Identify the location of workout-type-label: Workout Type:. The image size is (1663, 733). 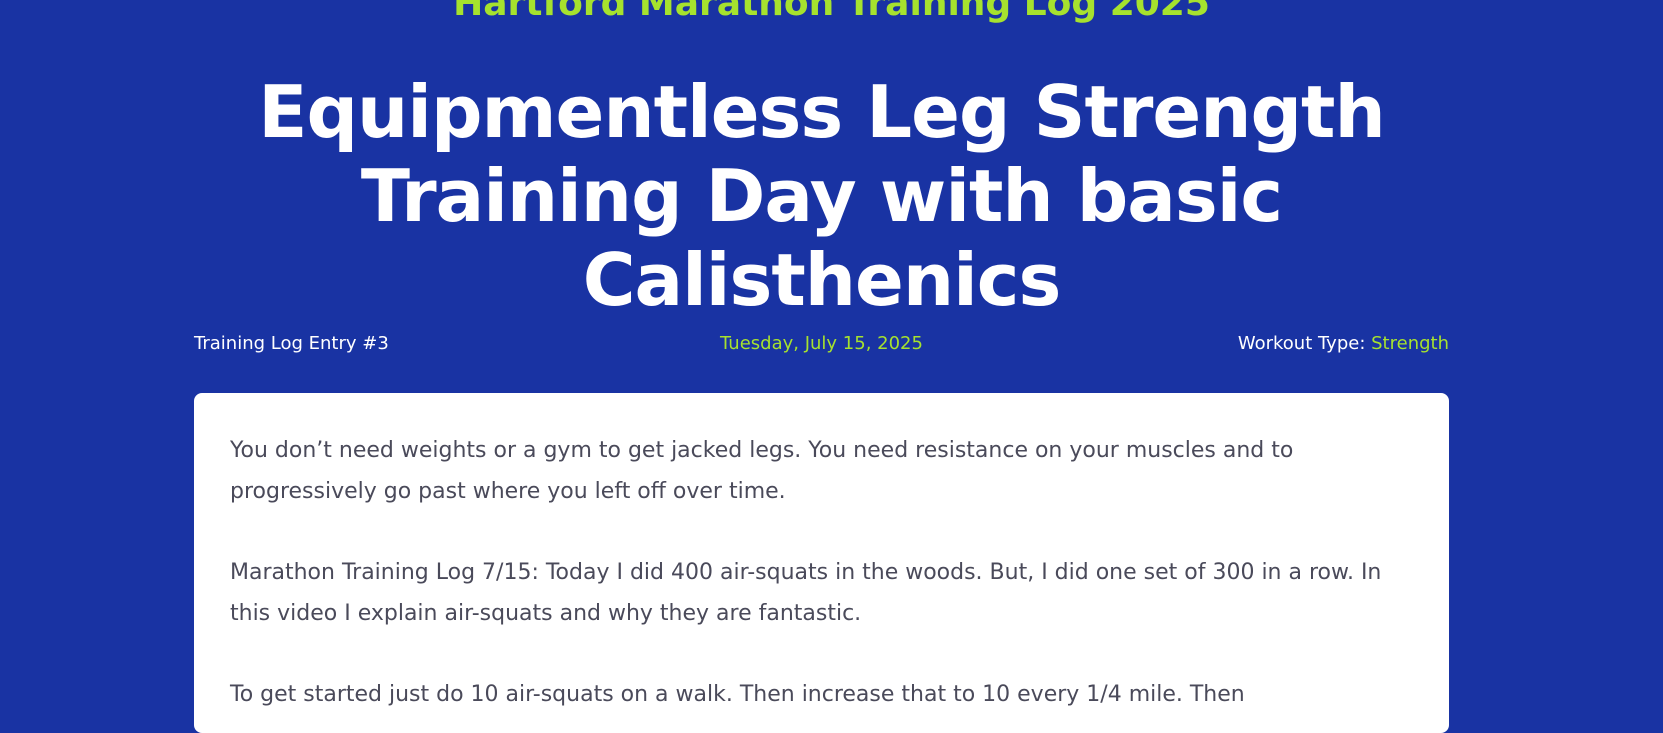
(1301, 343).